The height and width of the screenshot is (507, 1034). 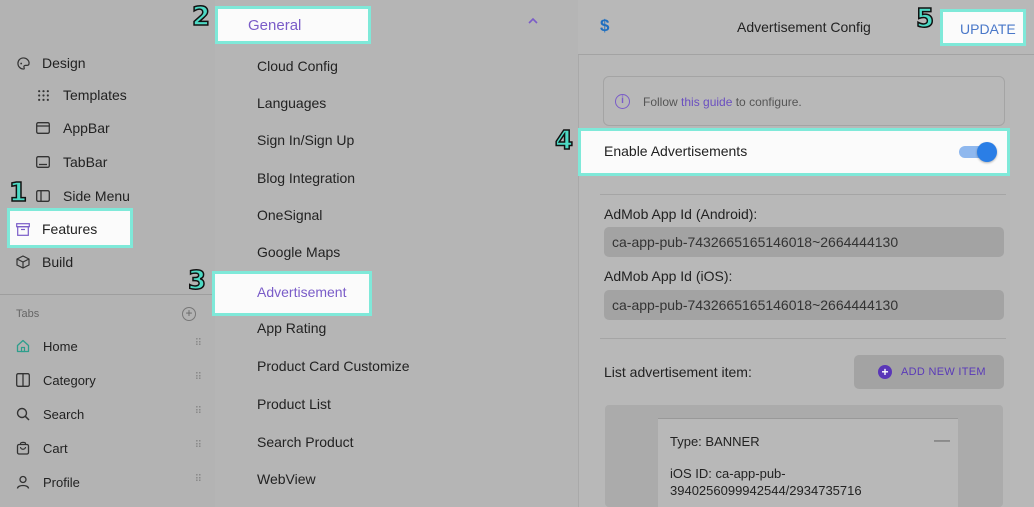 I want to click on add-new-item-label: ADD NEW ITEM, so click(x=943, y=372).